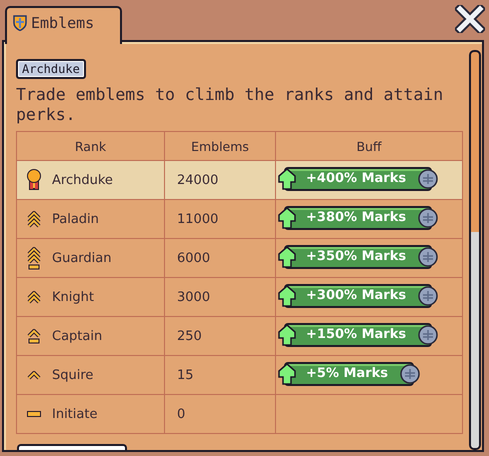  I want to click on column-header: Buff, so click(369, 146).